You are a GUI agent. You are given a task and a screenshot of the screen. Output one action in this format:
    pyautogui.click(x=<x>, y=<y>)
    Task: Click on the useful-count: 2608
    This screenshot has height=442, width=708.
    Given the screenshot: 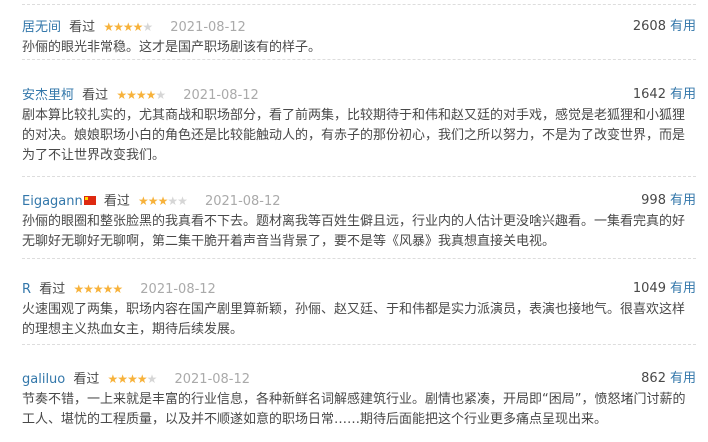 What is the action you would take?
    pyautogui.click(x=649, y=26)
    